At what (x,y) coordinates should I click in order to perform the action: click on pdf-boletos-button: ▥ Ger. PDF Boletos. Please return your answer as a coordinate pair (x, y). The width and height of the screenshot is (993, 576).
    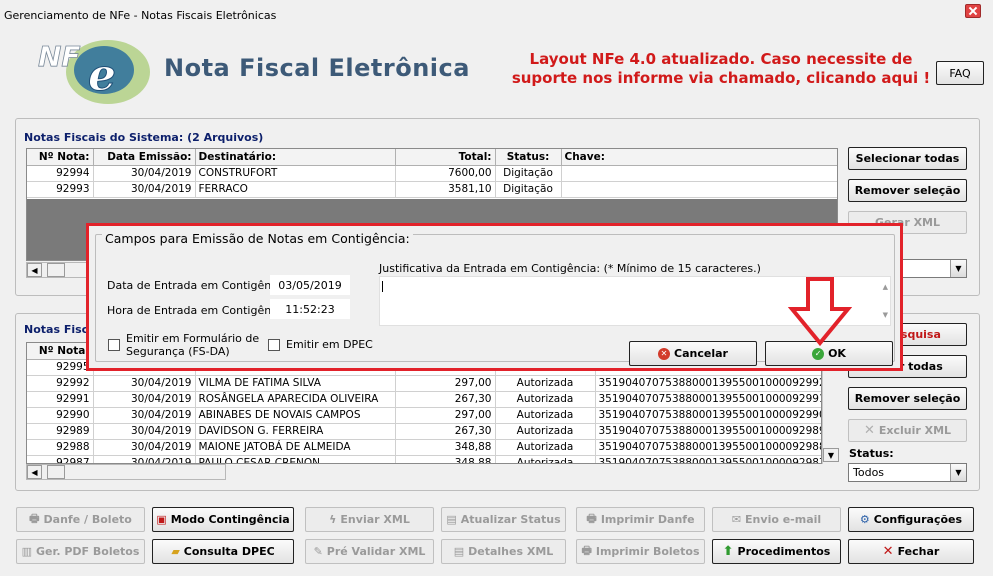
    Looking at the image, I should click on (80, 551).